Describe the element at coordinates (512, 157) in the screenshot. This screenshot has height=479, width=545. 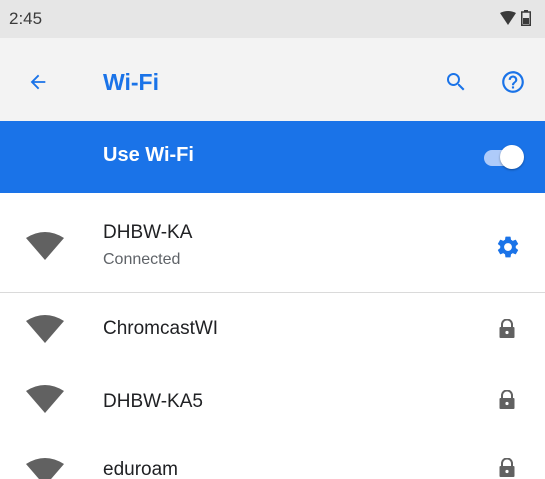
I see `toggle-thumb` at that location.